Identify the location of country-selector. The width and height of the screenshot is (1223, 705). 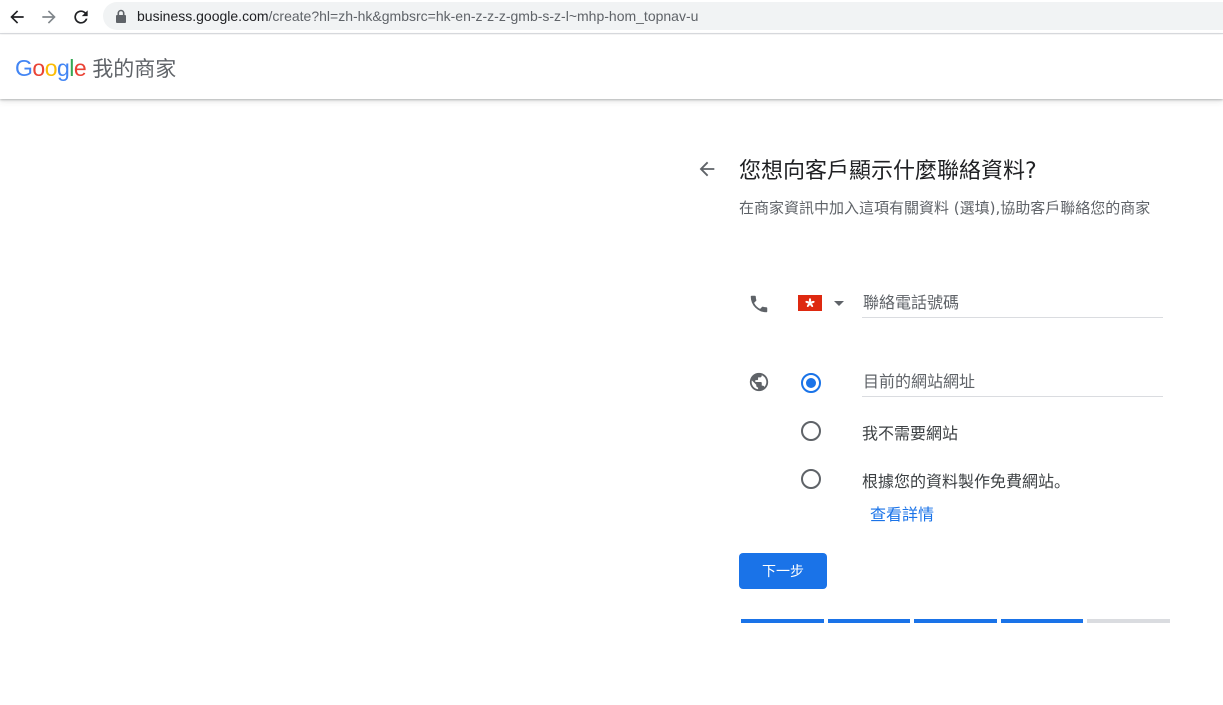
(821, 303).